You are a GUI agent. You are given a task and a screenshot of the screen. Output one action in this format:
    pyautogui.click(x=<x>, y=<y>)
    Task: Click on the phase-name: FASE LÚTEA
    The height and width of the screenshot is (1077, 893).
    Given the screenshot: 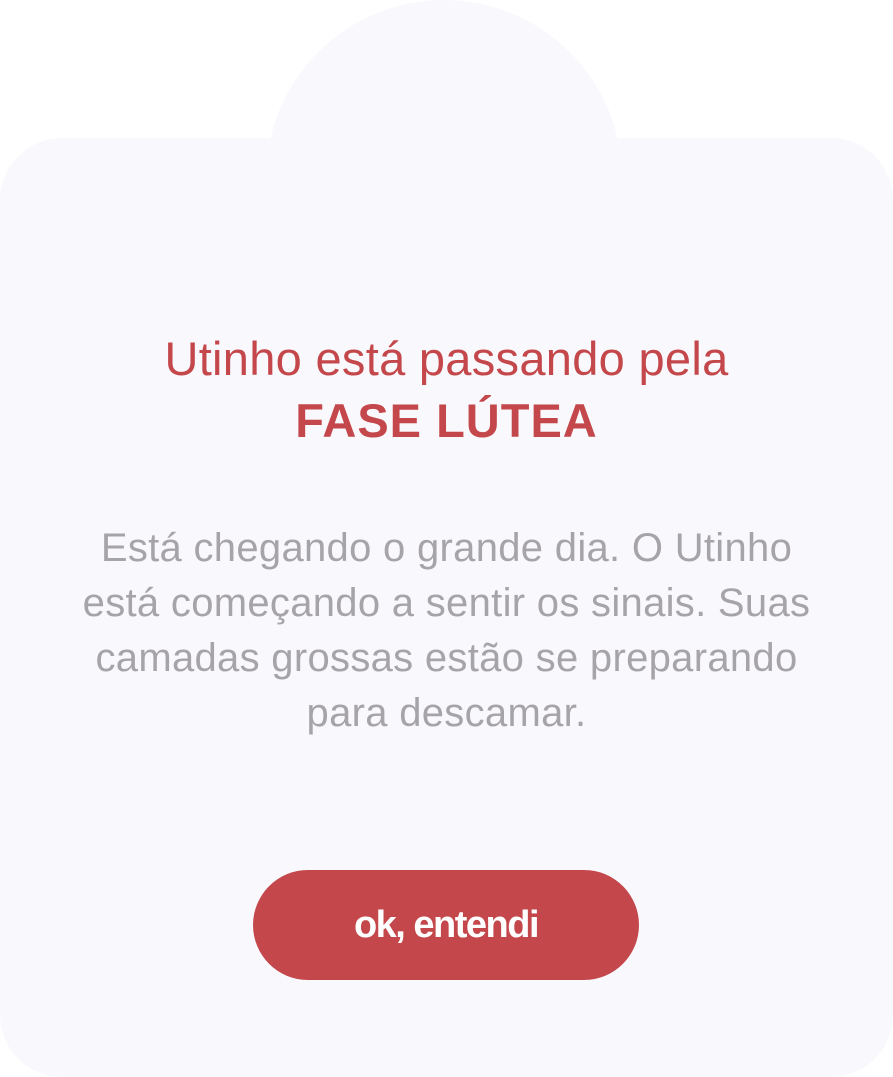 What is the action you would take?
    pyautogui.click(x=446, y=420)
    